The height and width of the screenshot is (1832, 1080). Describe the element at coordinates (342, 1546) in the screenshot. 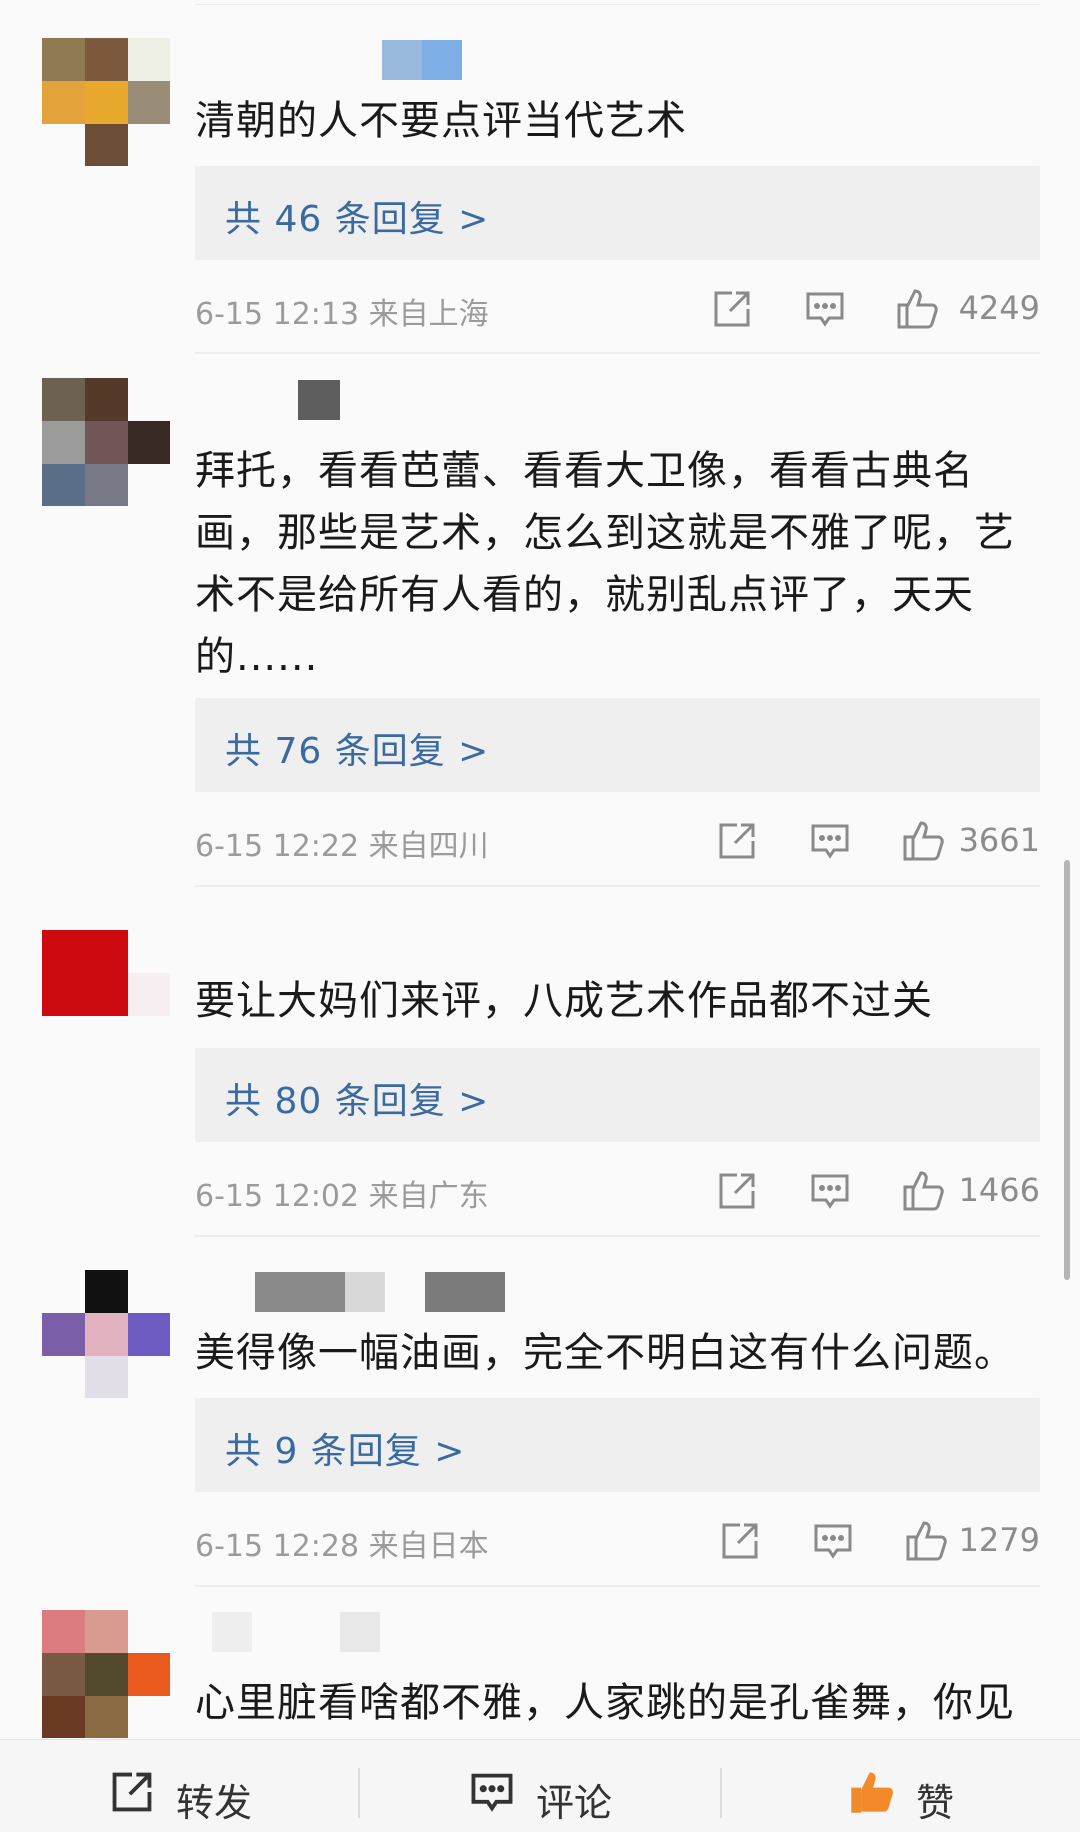

I see `timestamp-location: 6-15 12:28 来自日本` at that location.